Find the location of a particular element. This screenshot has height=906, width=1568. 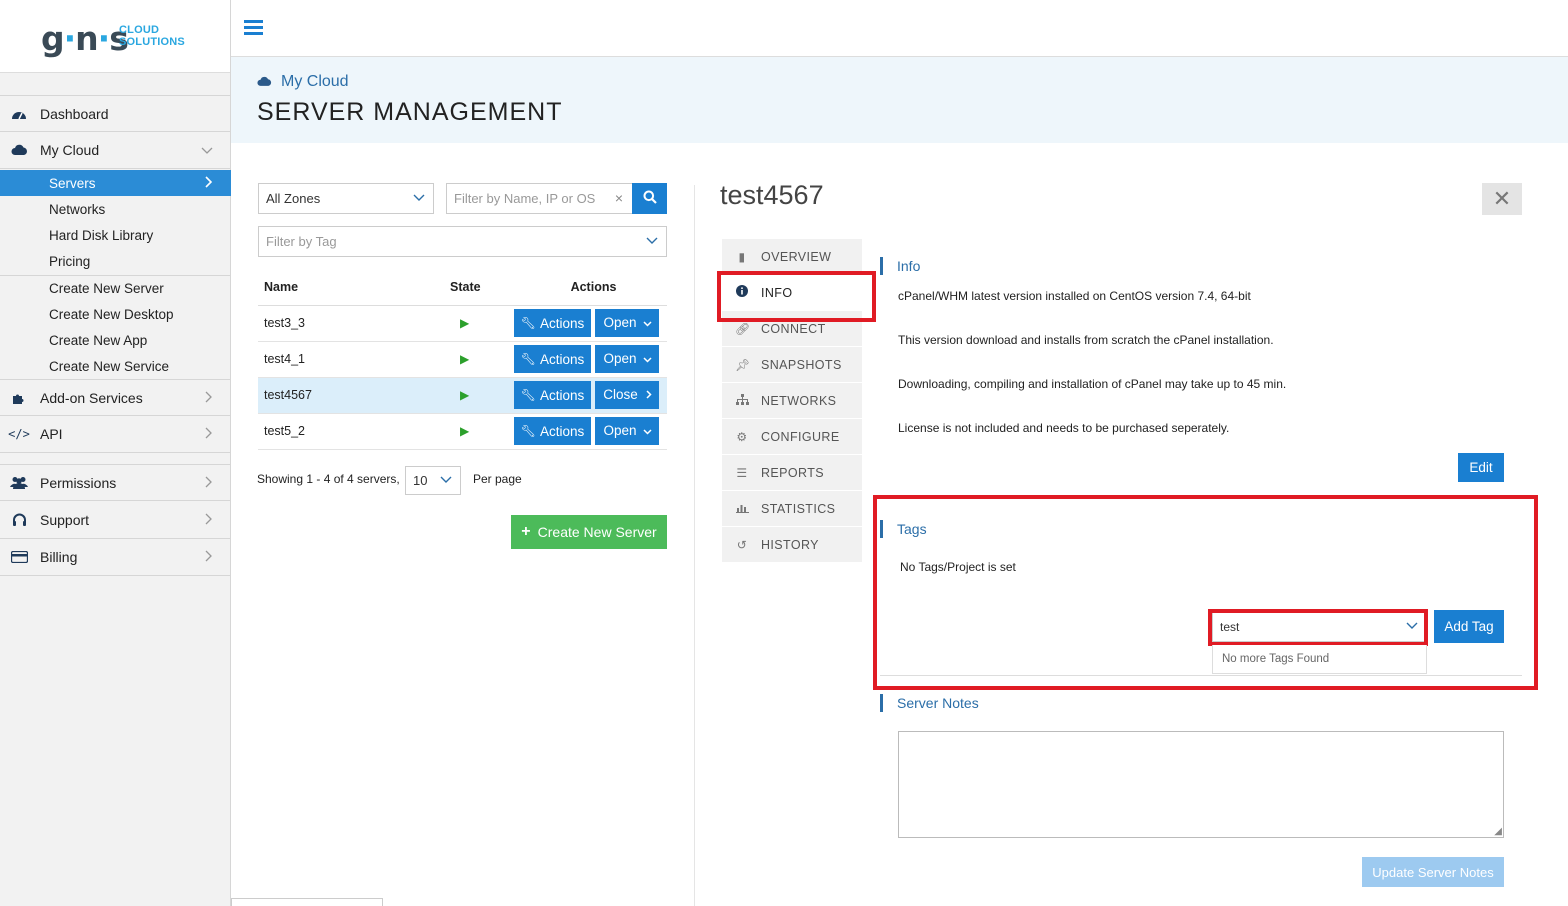

sitemap-icon is located at coordinates (742, 400).